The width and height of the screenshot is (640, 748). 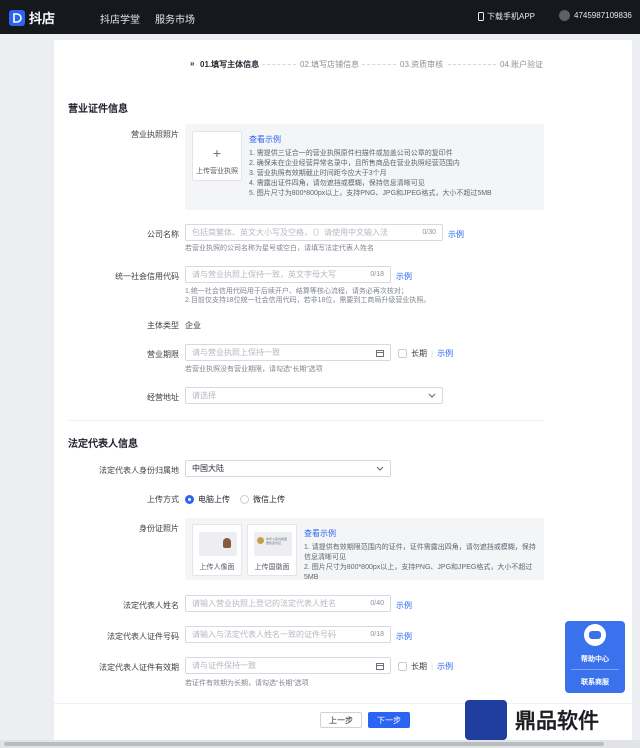 I want to click on company-name-placeholder: 包括简繁体、英文大小写及空格，（）请使用中文输入法, so click(x=290, y=232).